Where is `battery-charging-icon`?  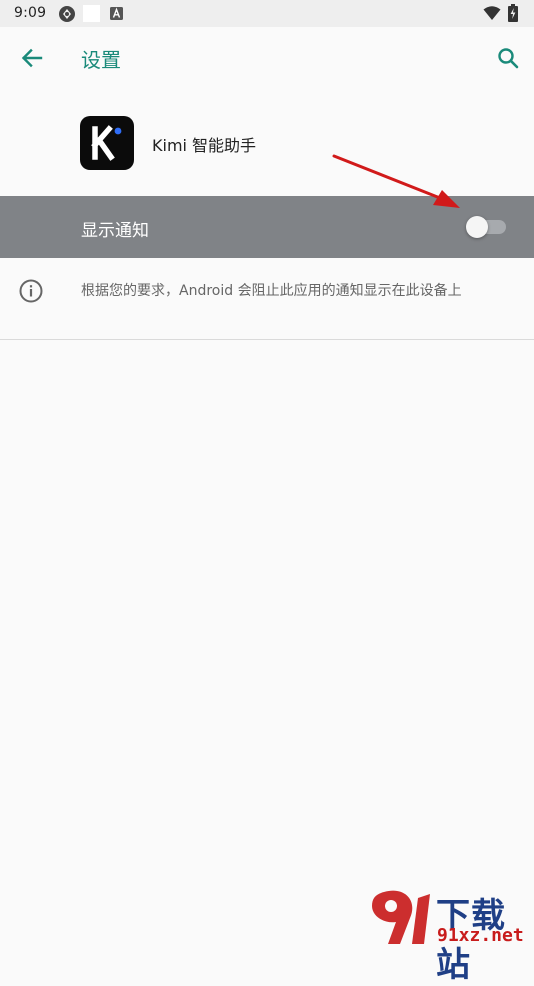 battery-charging-icon is located at coordinates (513, 13).